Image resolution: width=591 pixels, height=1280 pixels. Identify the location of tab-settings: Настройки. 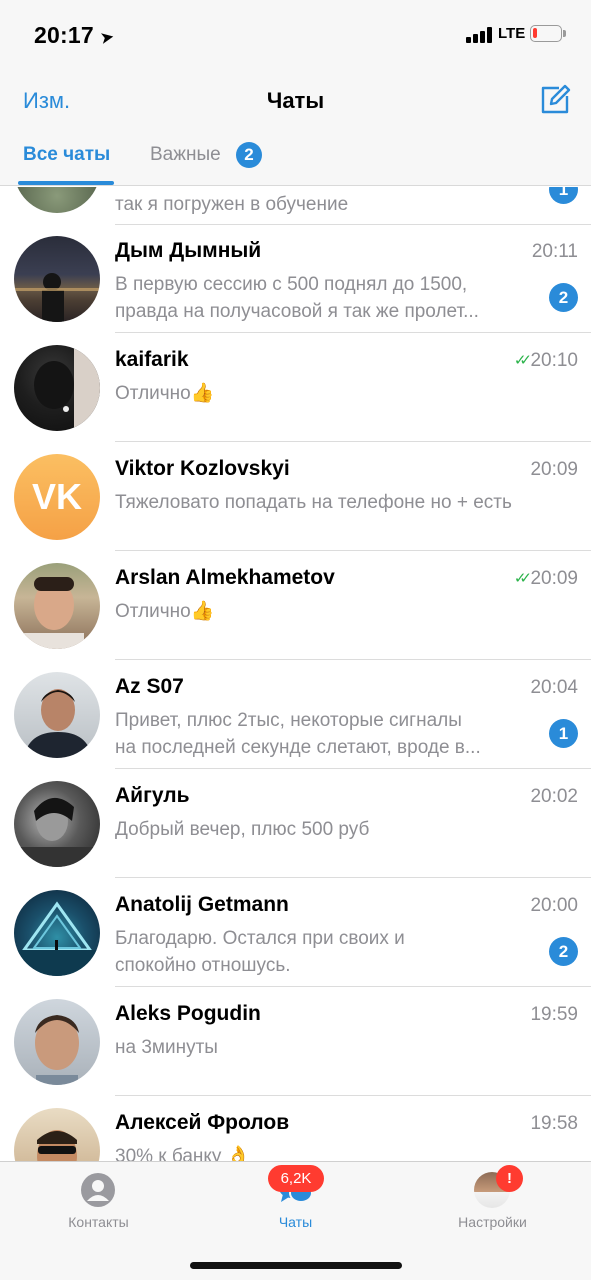
(492, 1202).